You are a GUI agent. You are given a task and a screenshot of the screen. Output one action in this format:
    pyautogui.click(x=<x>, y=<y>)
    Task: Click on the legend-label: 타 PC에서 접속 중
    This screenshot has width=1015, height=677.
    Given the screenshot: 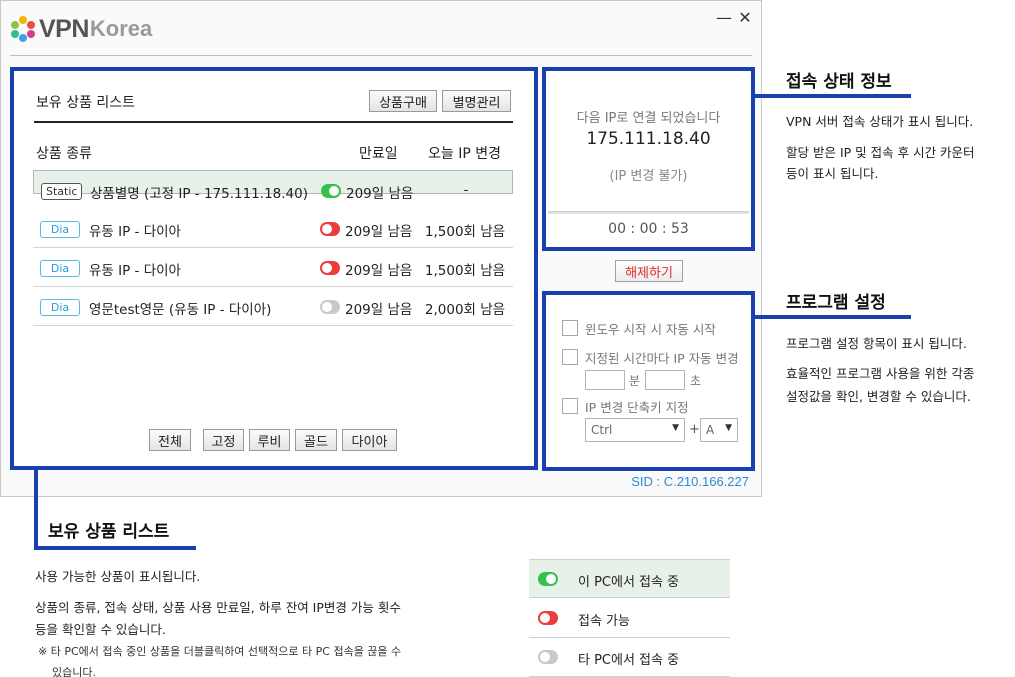 What is the action you would take?
    pyautogui.click(x=629, y=660)
    